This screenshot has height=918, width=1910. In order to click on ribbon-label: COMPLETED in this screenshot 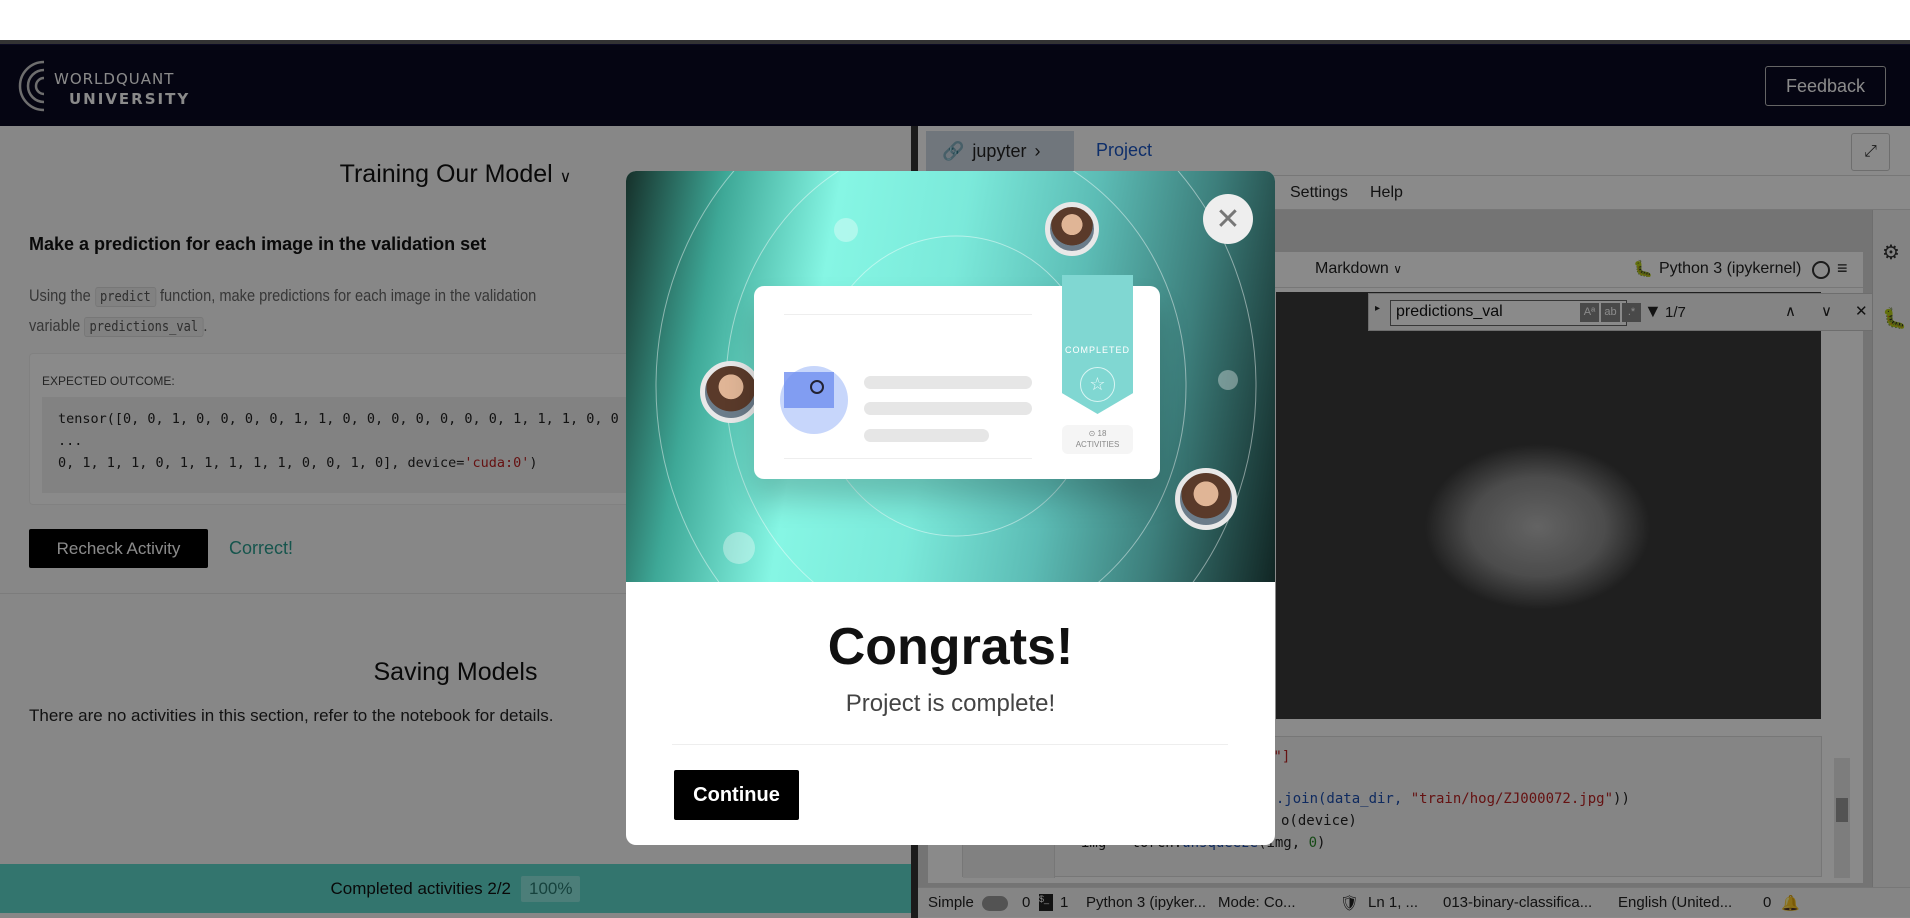, I will do `click(1097, 350)`.